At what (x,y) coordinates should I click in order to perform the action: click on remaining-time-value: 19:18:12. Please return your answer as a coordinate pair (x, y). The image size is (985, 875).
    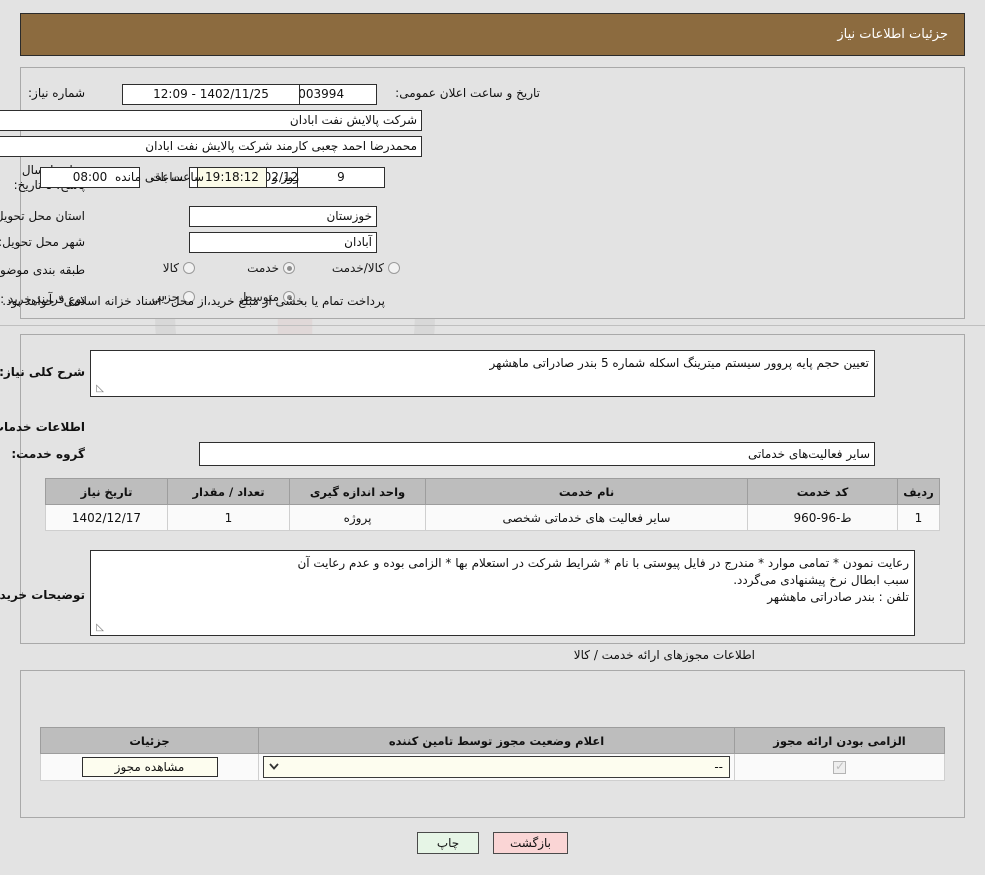
    Looking at the image, I should click on (232, 177).